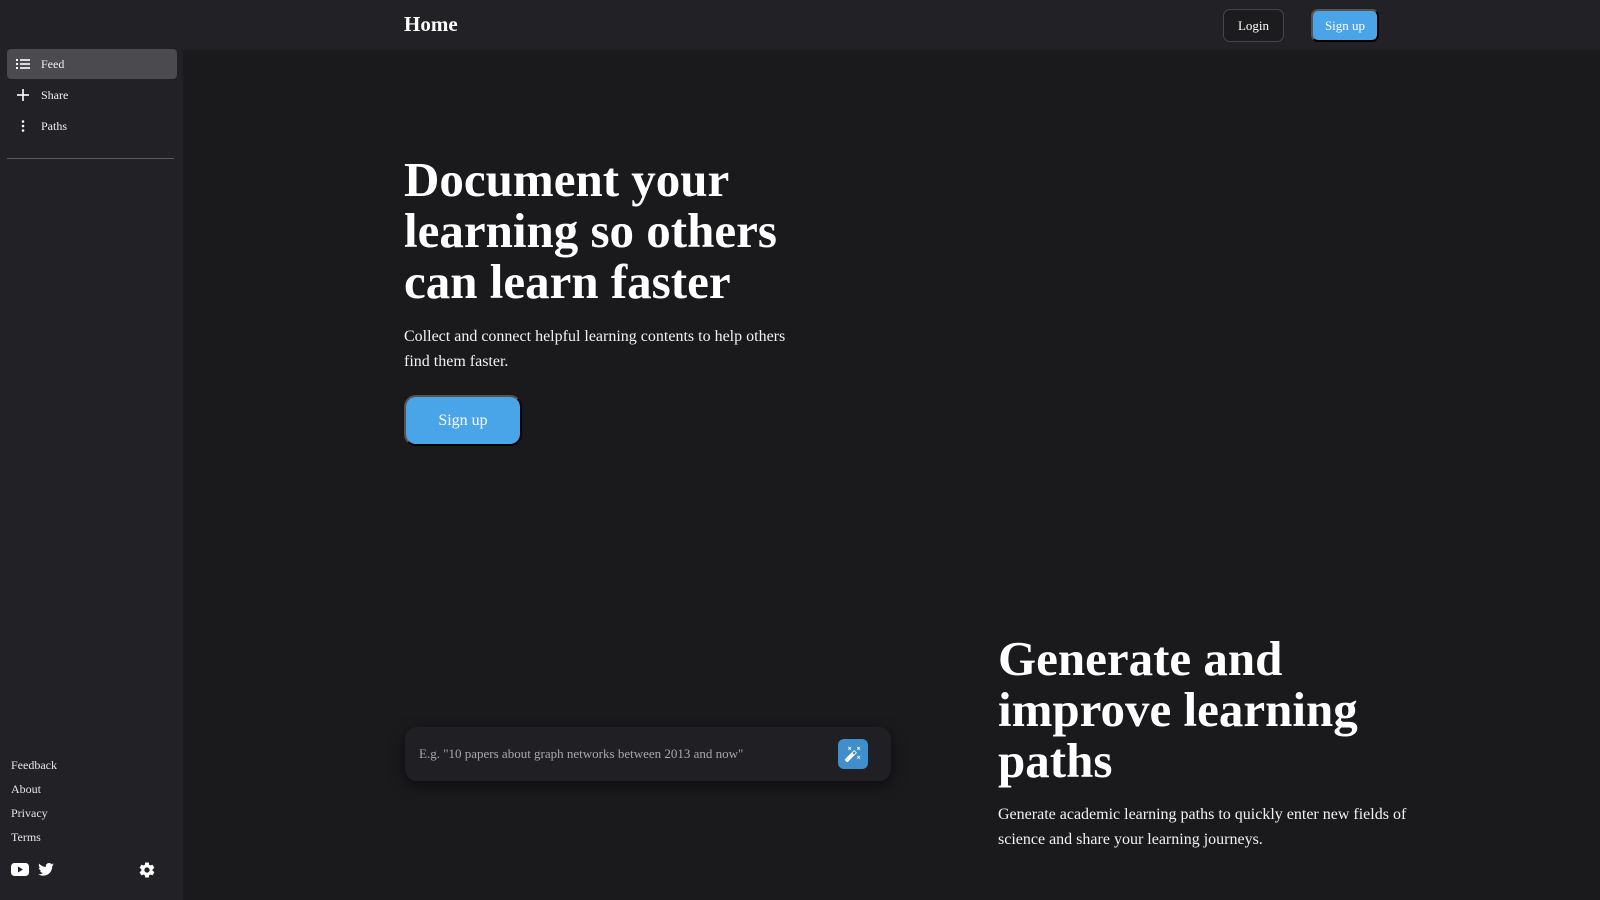  I want to click on footer-link-feedback: Feedback, so click(34, 765).